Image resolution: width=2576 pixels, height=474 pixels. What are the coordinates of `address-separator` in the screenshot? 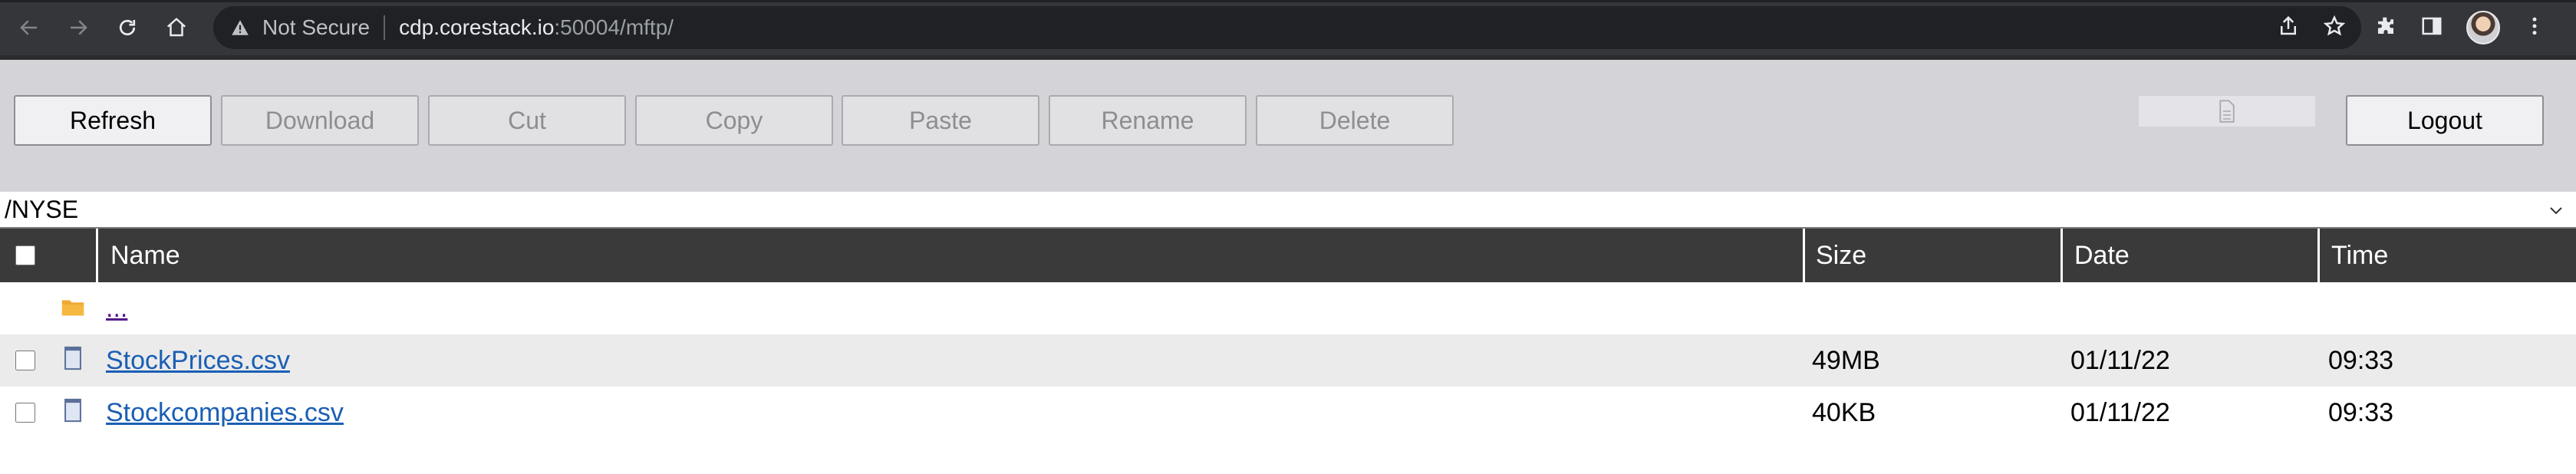 It's located at (385, 27).